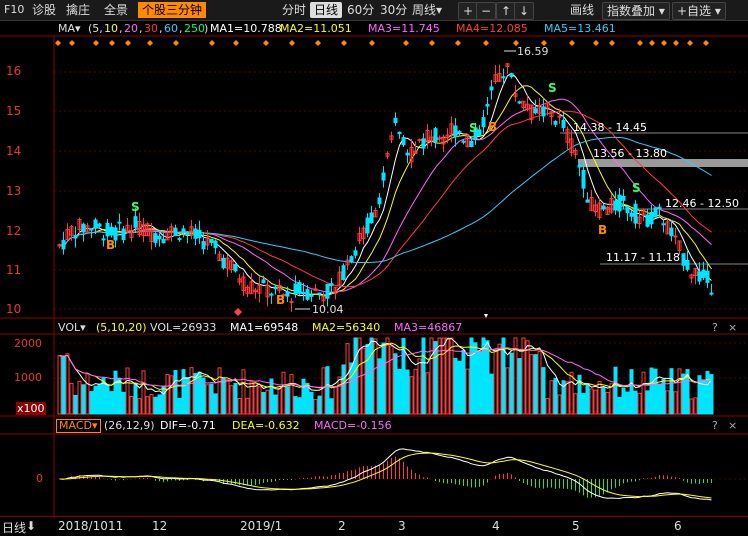 The width and height of the screenshot is (748, 536). Describe the element at coordinates (328, 309) in the screenshot. I see `low-label: 10.04` at that location.